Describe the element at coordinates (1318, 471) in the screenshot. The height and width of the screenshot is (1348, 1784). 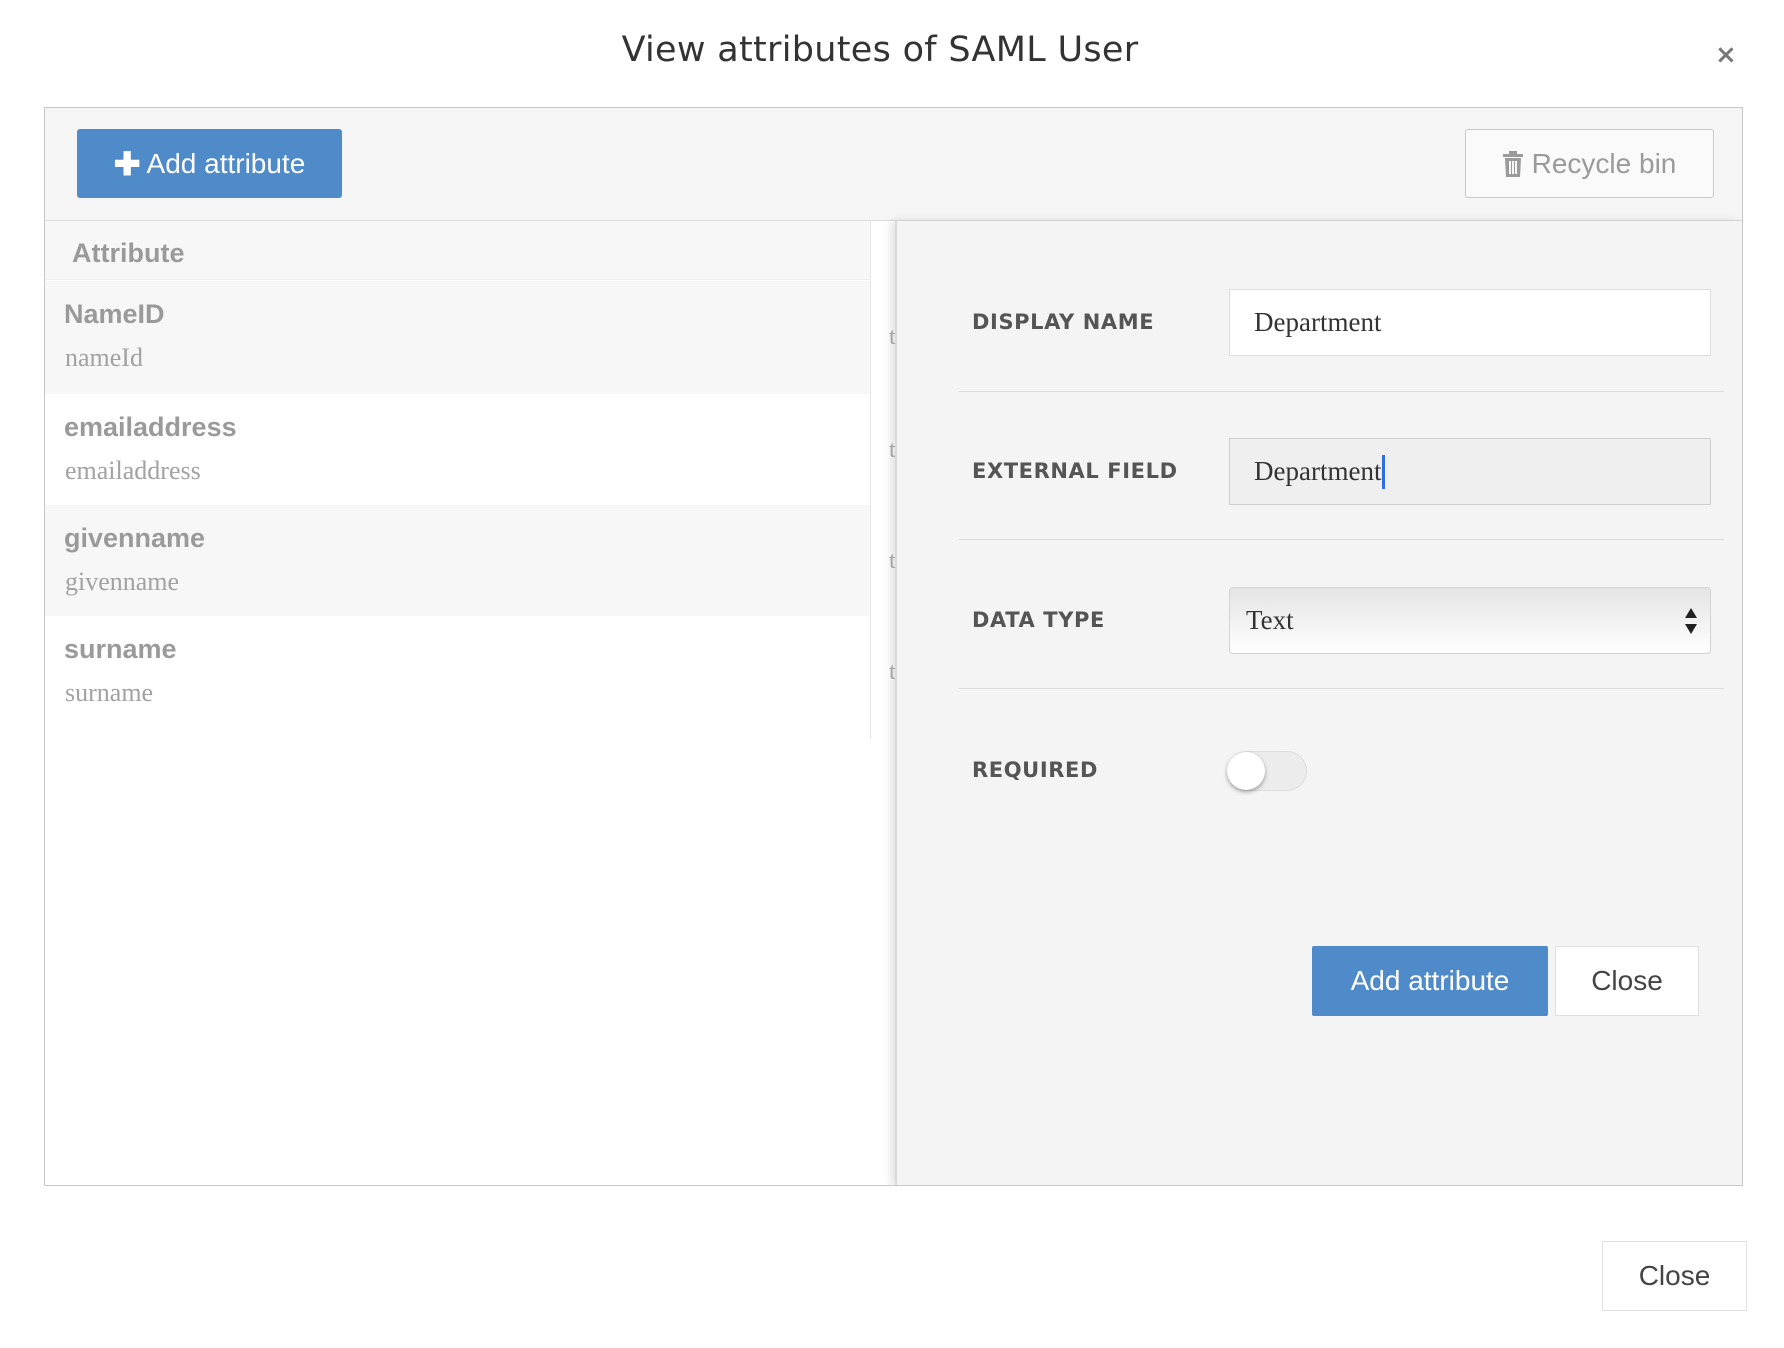
I see `external-field-value: Department` at that location.